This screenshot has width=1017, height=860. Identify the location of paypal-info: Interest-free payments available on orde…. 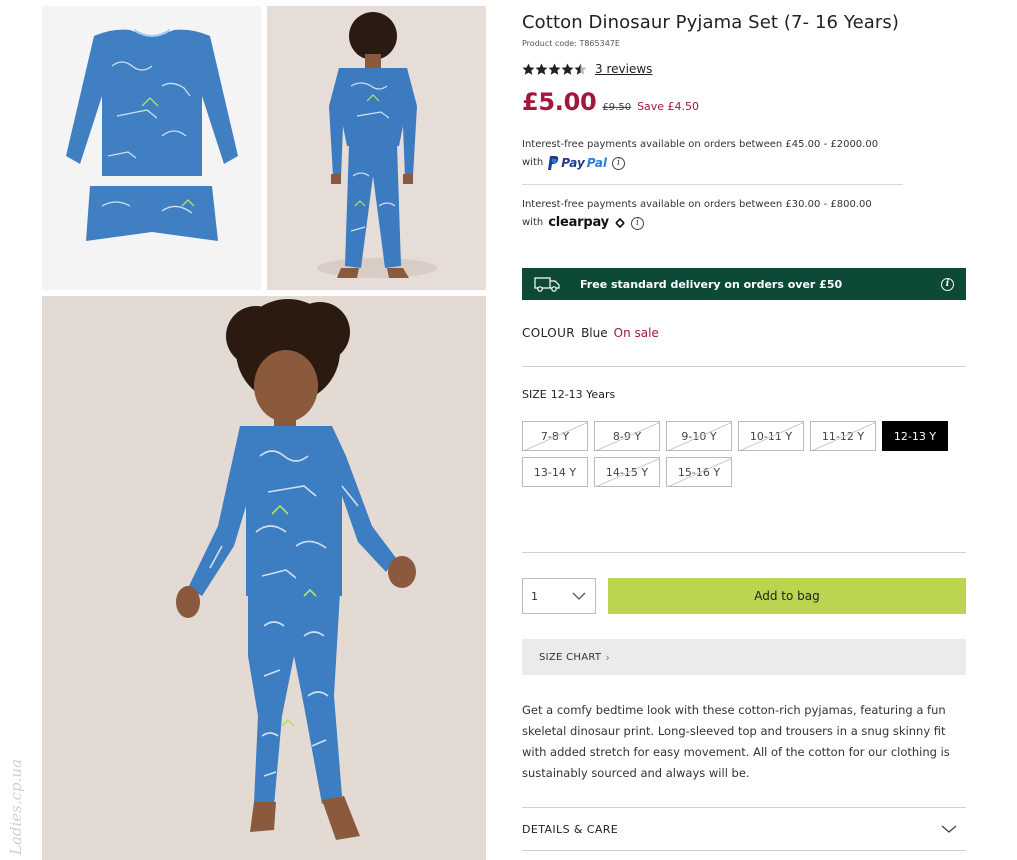
(700, 154).